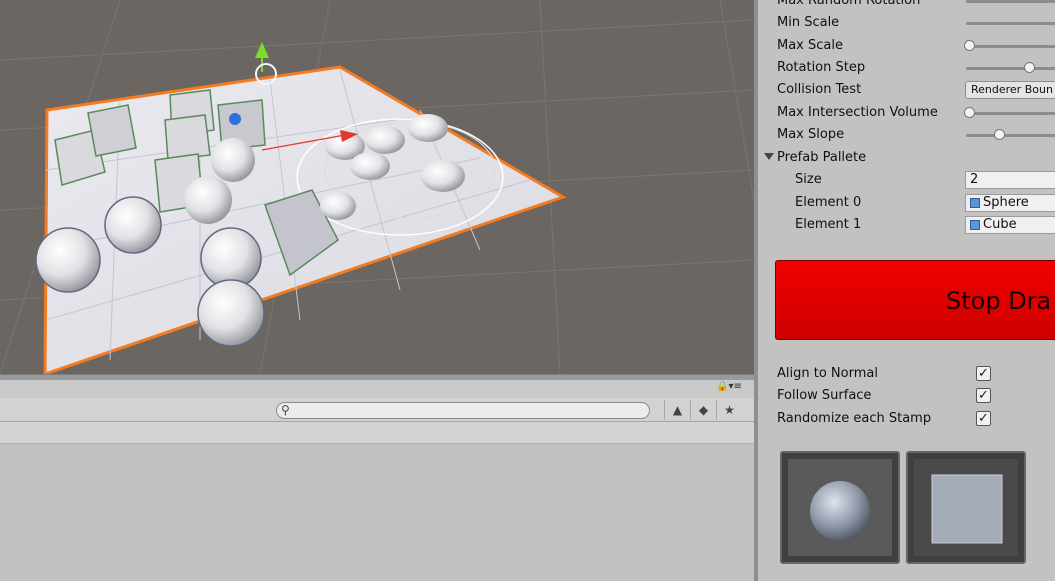 Image resolution: width=1055 pixels, height=581 pixels. What do you see at coordinates (703, 410) in the screenshot?
I see `filter-by-label-icon: ◆` at bounding box center [703, 410].